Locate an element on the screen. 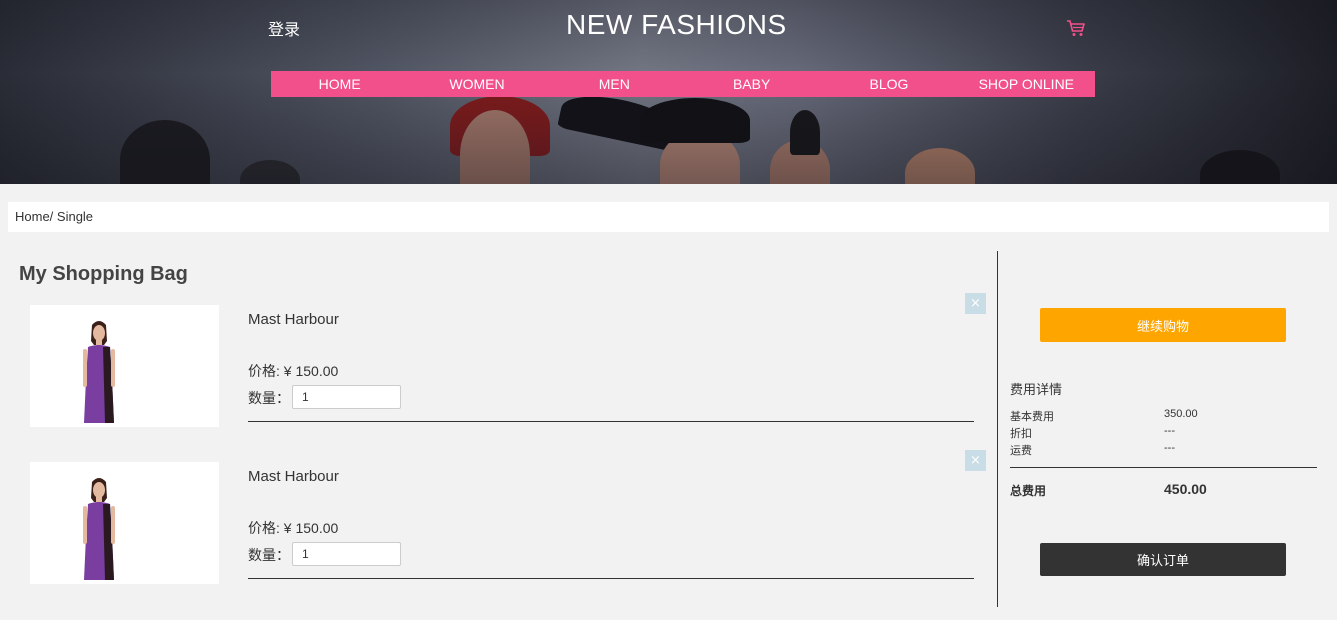 This screenshot has height=620, width=1337. total-value: 450.00 is located at coordinates (1185, 489).